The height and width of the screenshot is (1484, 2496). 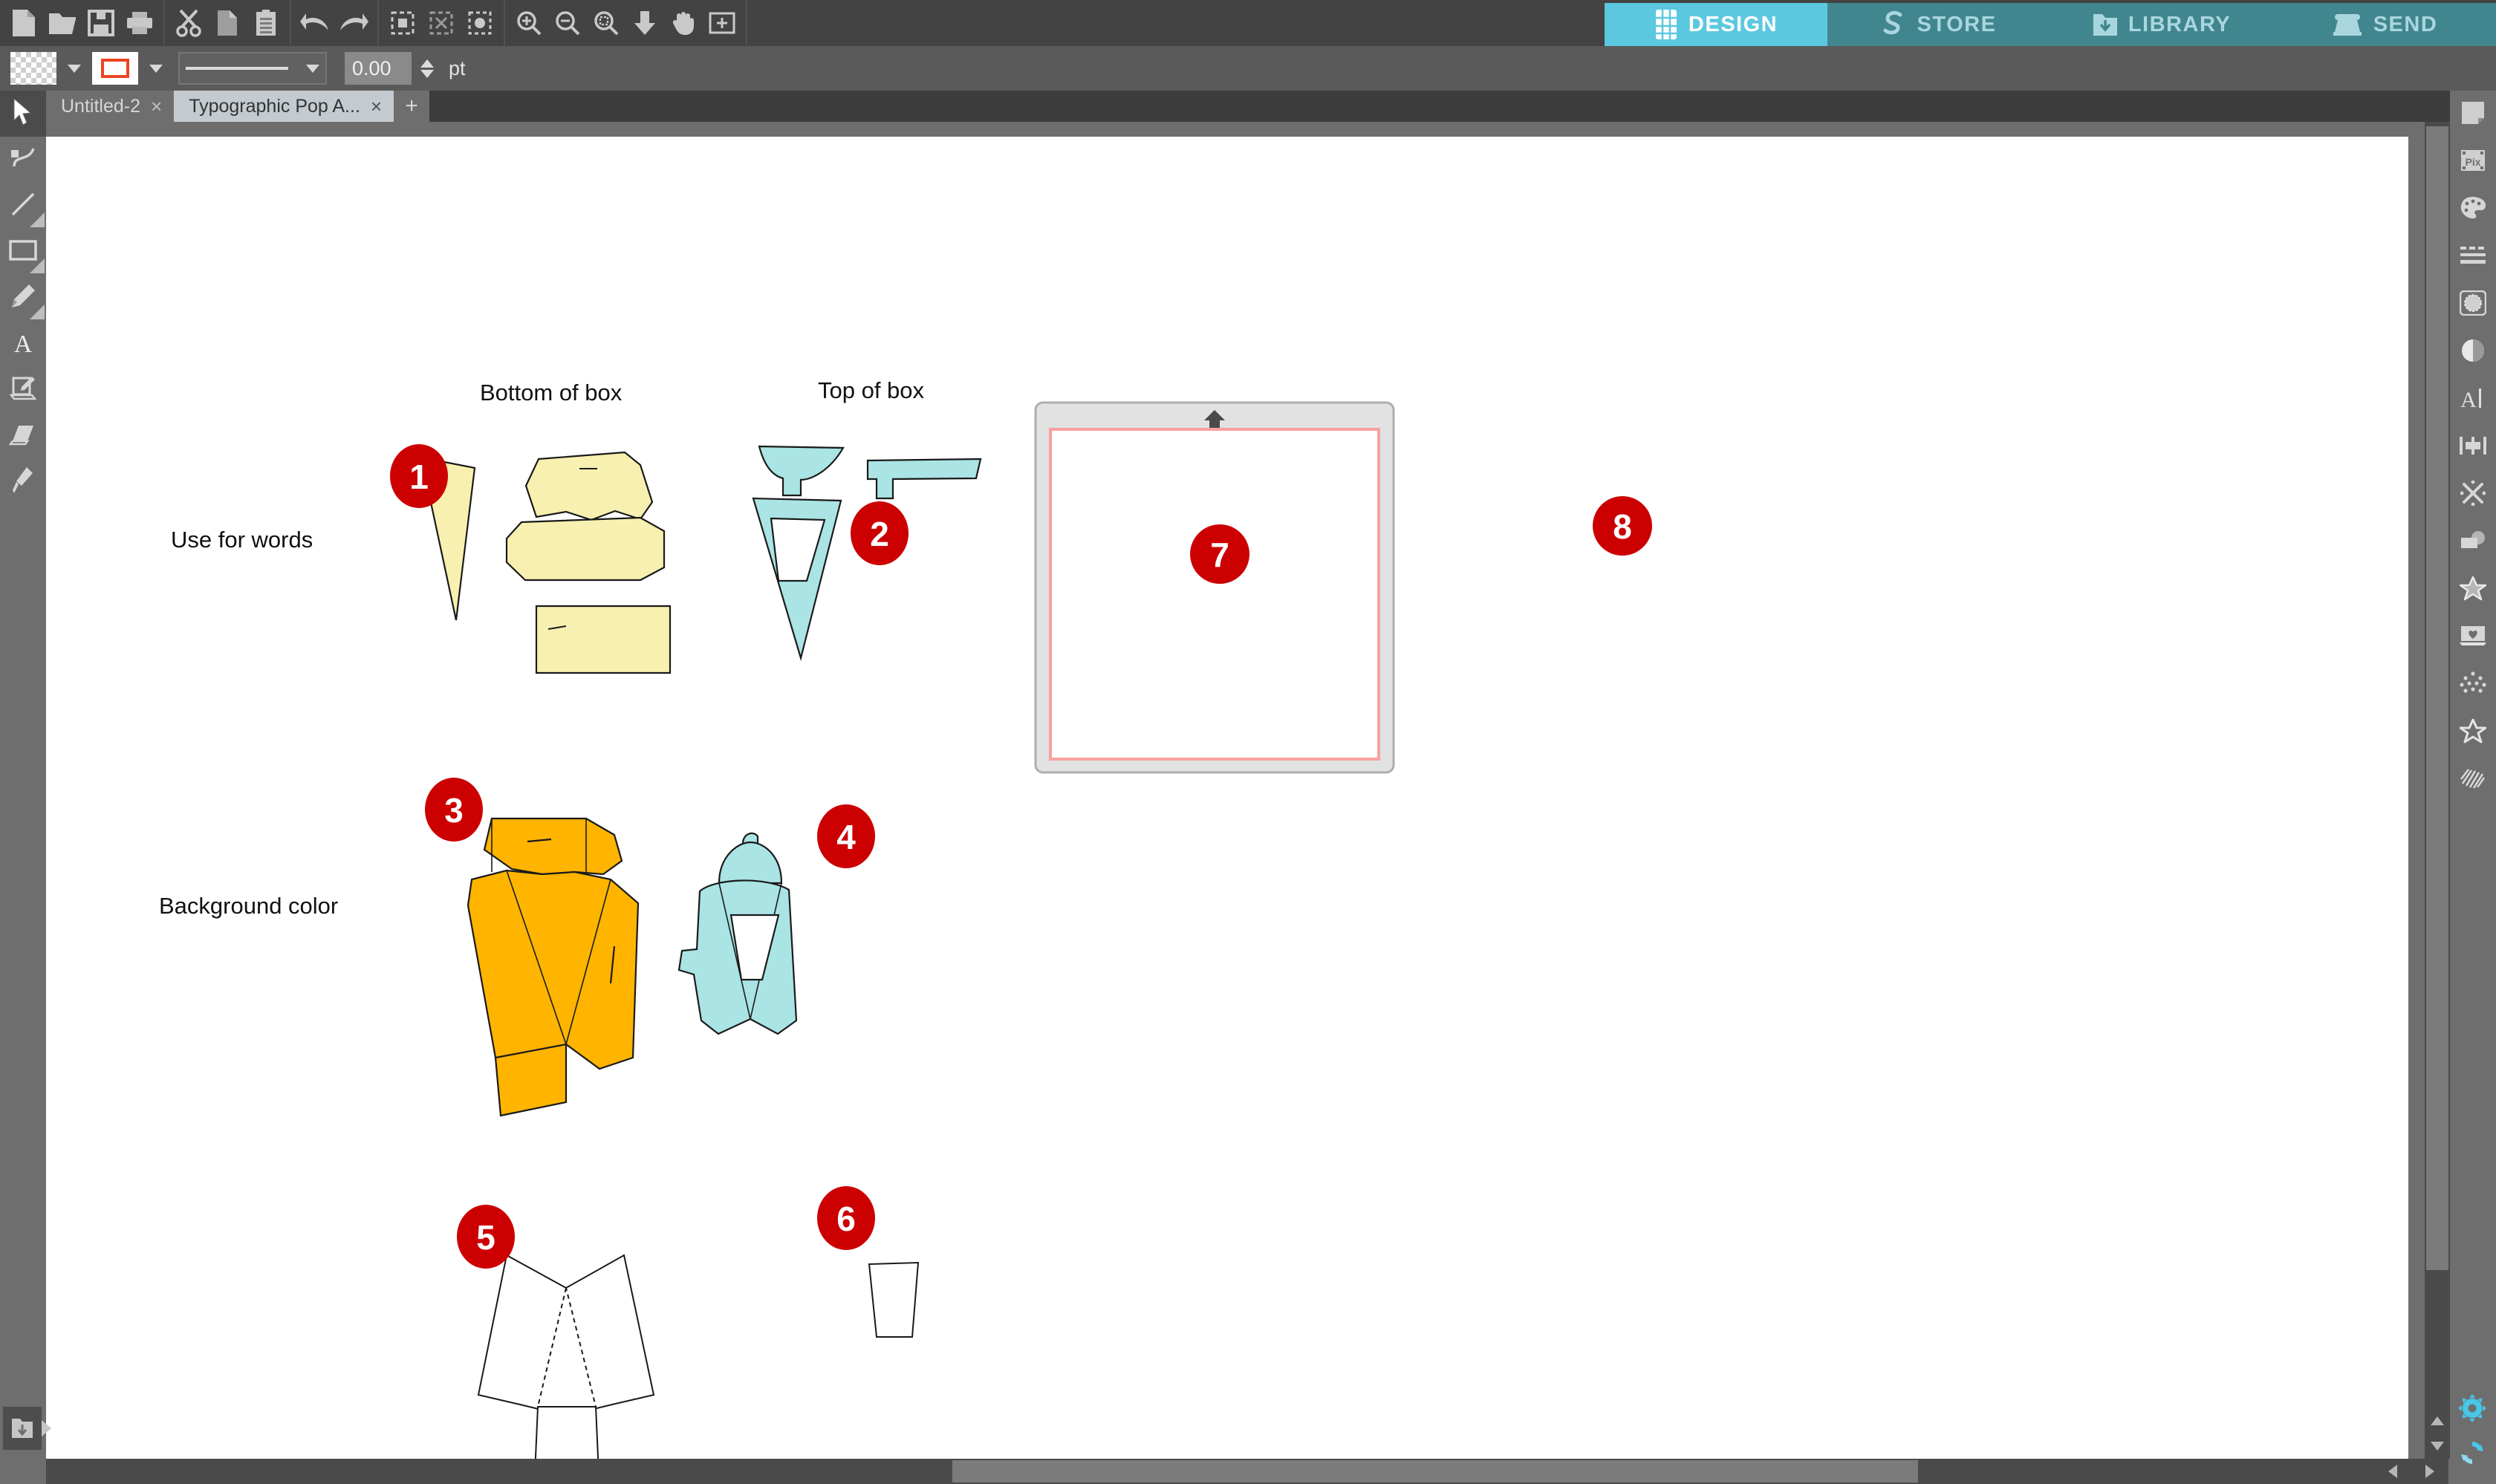 I want to click on select-tool-button, so click(x=23, y=114).